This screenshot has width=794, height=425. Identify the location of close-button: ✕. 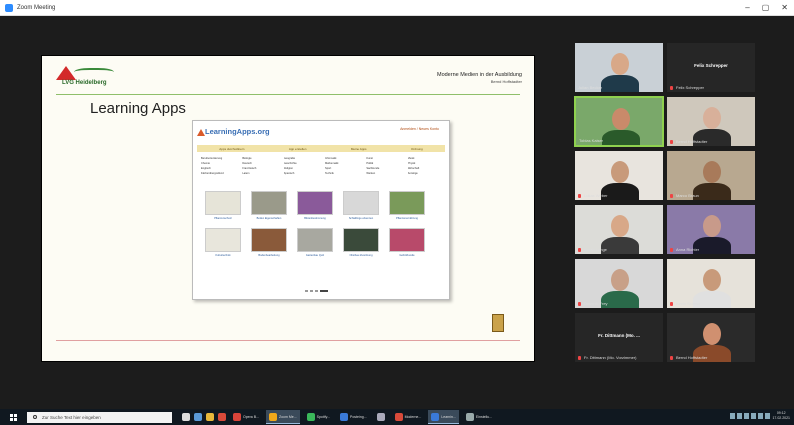
(784, 7).